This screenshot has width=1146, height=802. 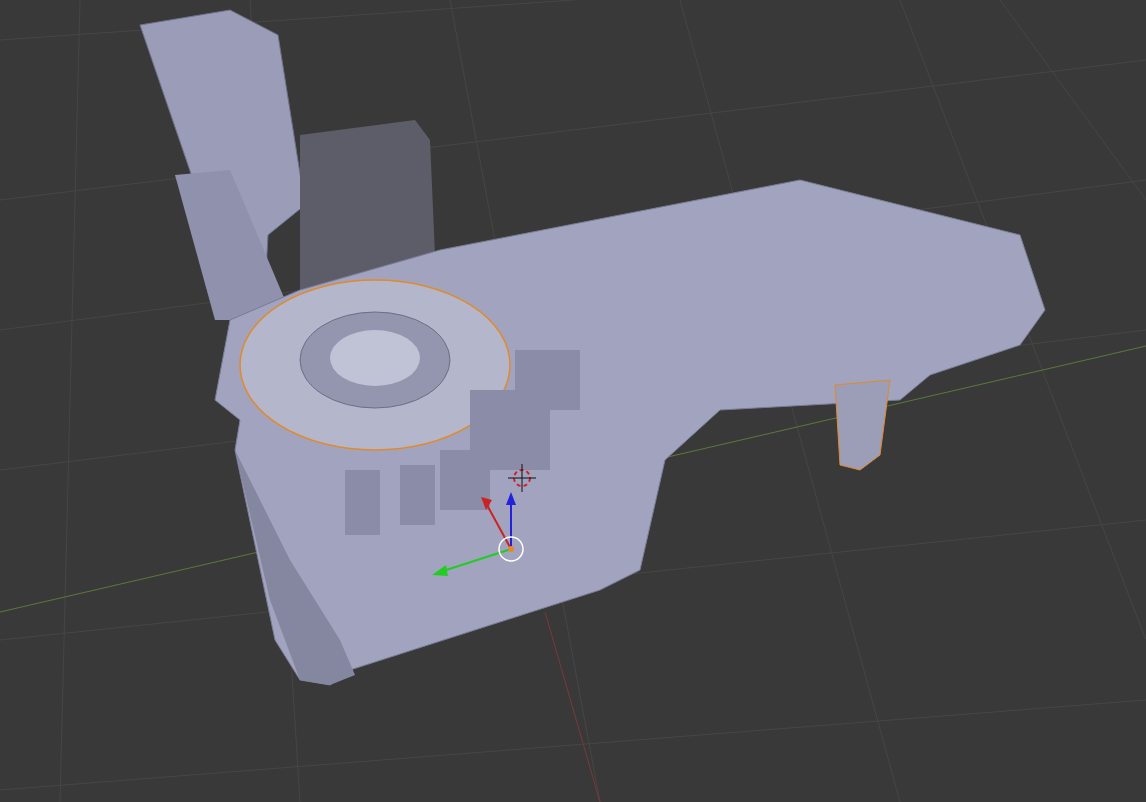 What do you see at coordinates (478, 534) in the screenshot?
I see `transform-manipulator` at bounding box center [478, 534].